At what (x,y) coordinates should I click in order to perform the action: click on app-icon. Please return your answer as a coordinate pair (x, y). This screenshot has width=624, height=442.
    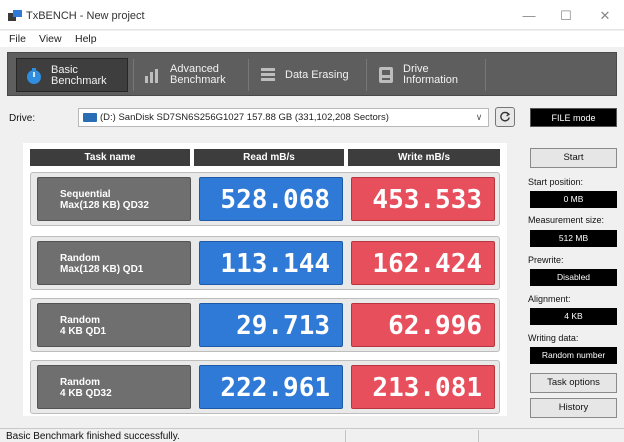
    Looking at the image, I should click on (15, 15).